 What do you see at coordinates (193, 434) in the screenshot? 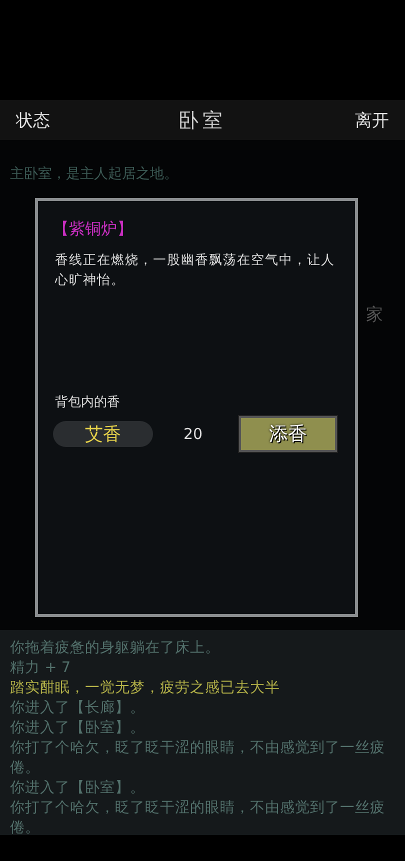
I see `incense-count: 20` at bounding box center [193, 434].